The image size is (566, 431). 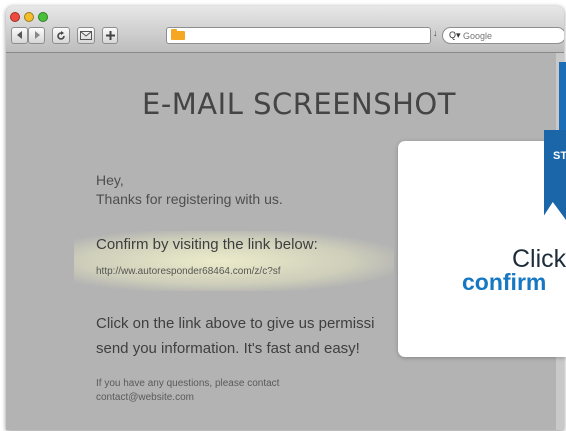 I want to click on reload-icon, so click(x=61, y=35).